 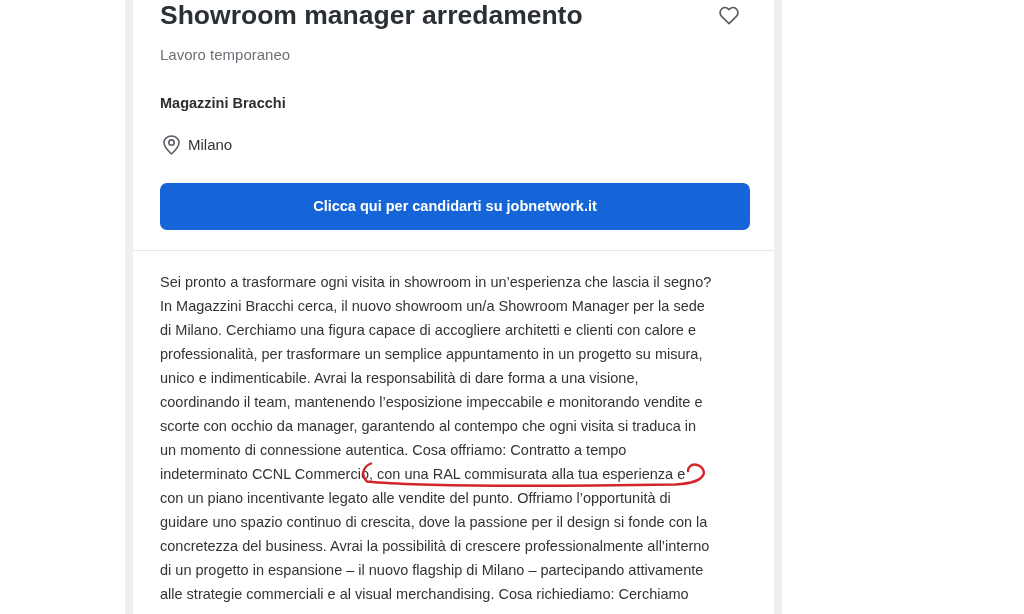 I want to click on heart-icon, so click(x=729, y=15).